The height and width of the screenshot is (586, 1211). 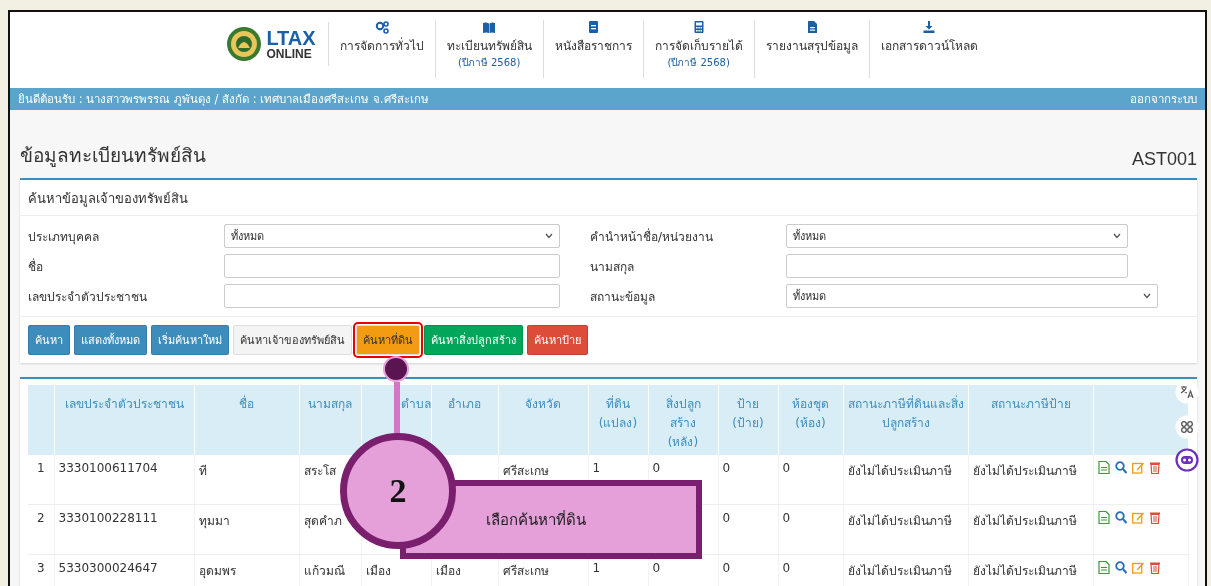 I want to click on row-number: 2, so click(x=41, y=529).